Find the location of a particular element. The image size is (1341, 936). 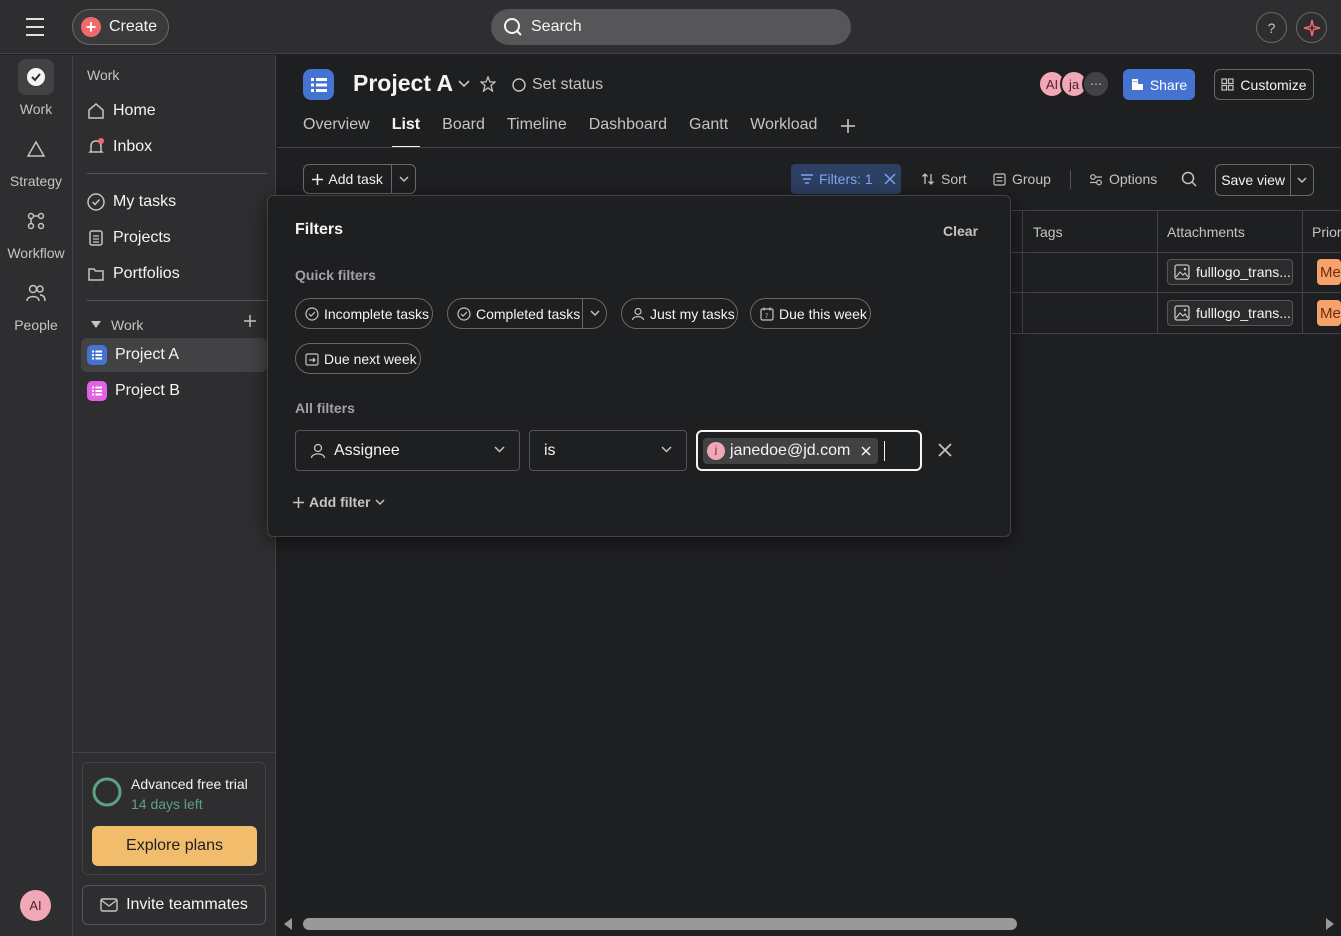

sidebar-item-inbox: Inbox is located at coordinates (174, 147).